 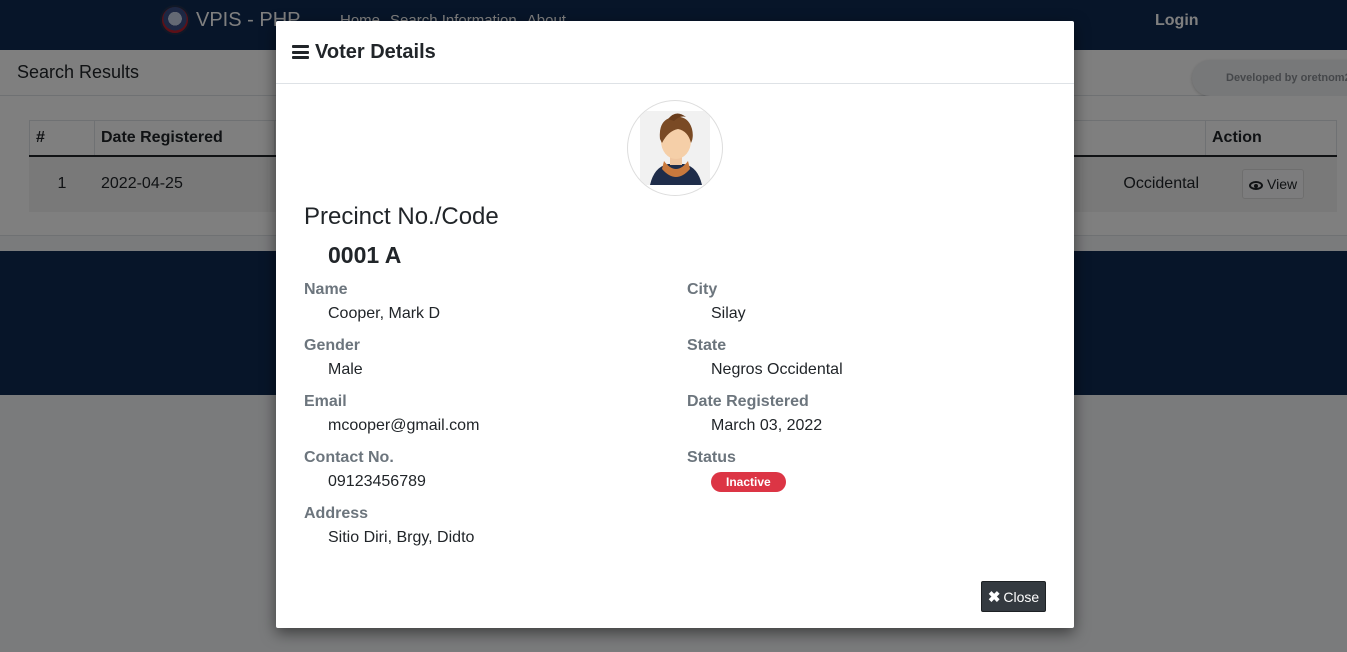 I want to click on email-label: Email, so click(x=325, y=401).